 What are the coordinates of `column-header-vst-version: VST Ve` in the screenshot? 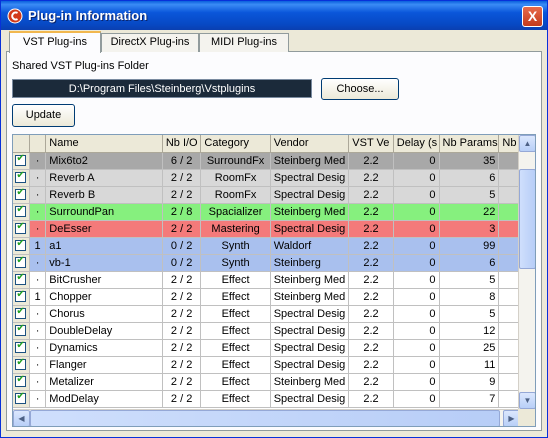 It's located at (371, 144).